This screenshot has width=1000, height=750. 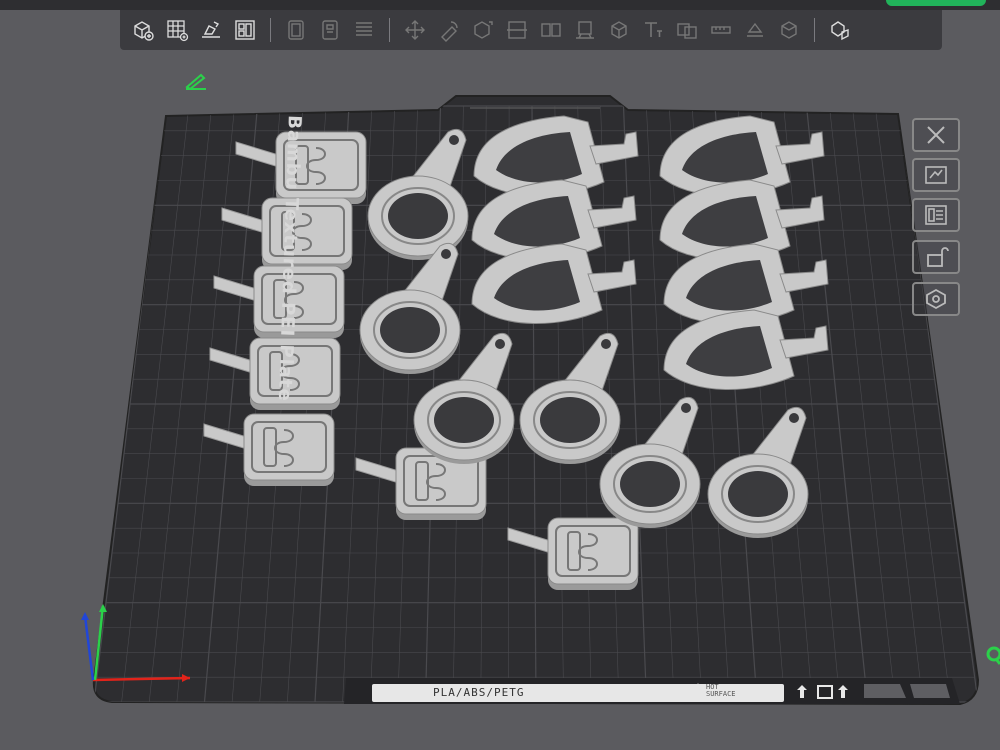 I want to click on plate-preview-button, so click(x=936, y=299).